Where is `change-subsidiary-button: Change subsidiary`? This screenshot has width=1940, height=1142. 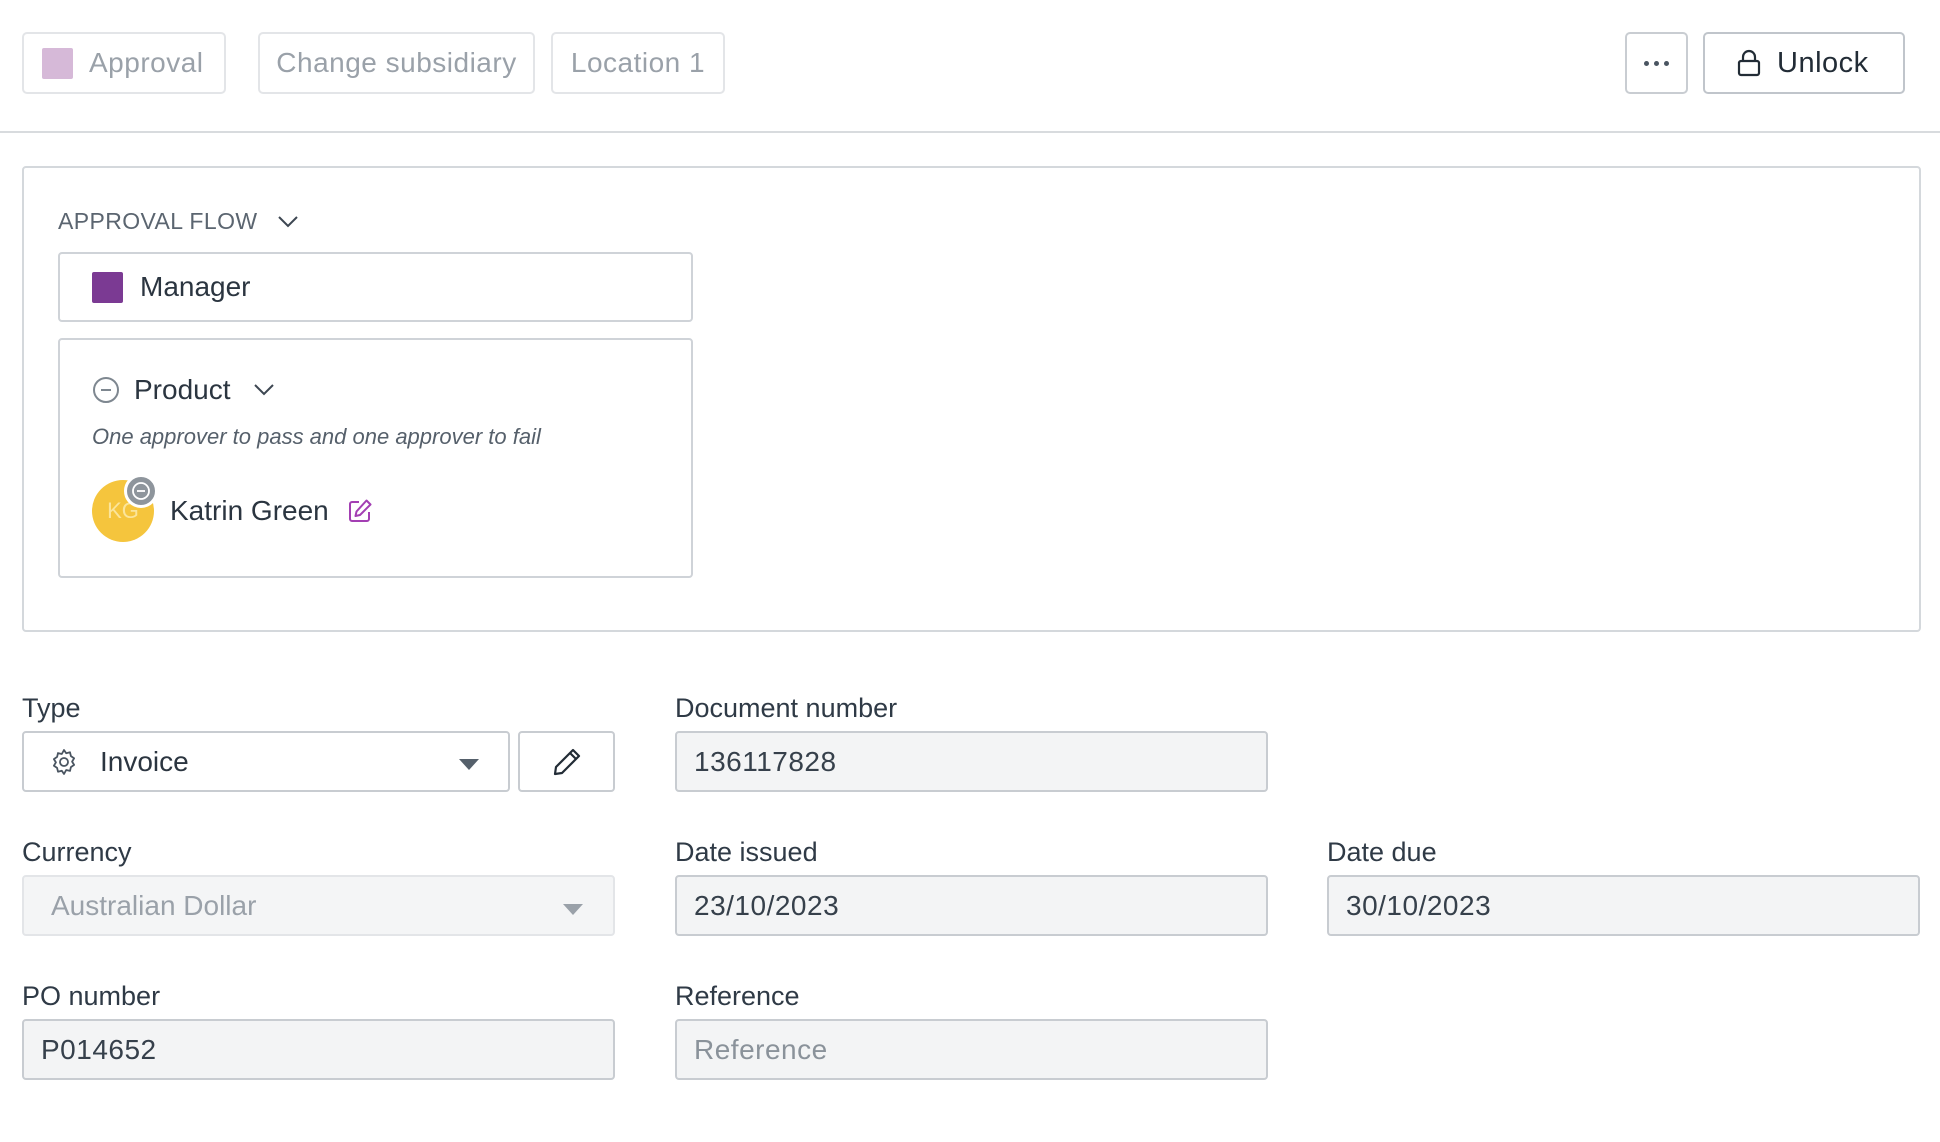 change-subsidiary-button: Change subsidiary is located at coordinates (396, 63).